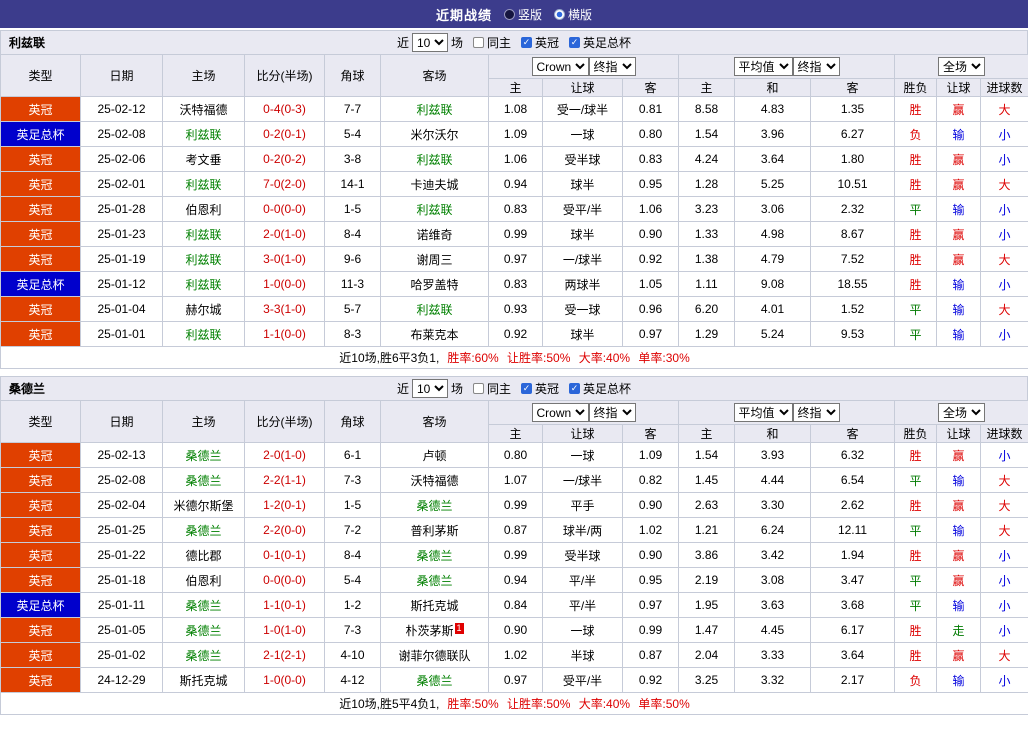 Image resolution: width=1028 pixels, height=733 pixels. What do you see at coordinates (478, 42) in the screenshot?
I see `unchecked-checkbox-icon` at bounding box center [478, 42].